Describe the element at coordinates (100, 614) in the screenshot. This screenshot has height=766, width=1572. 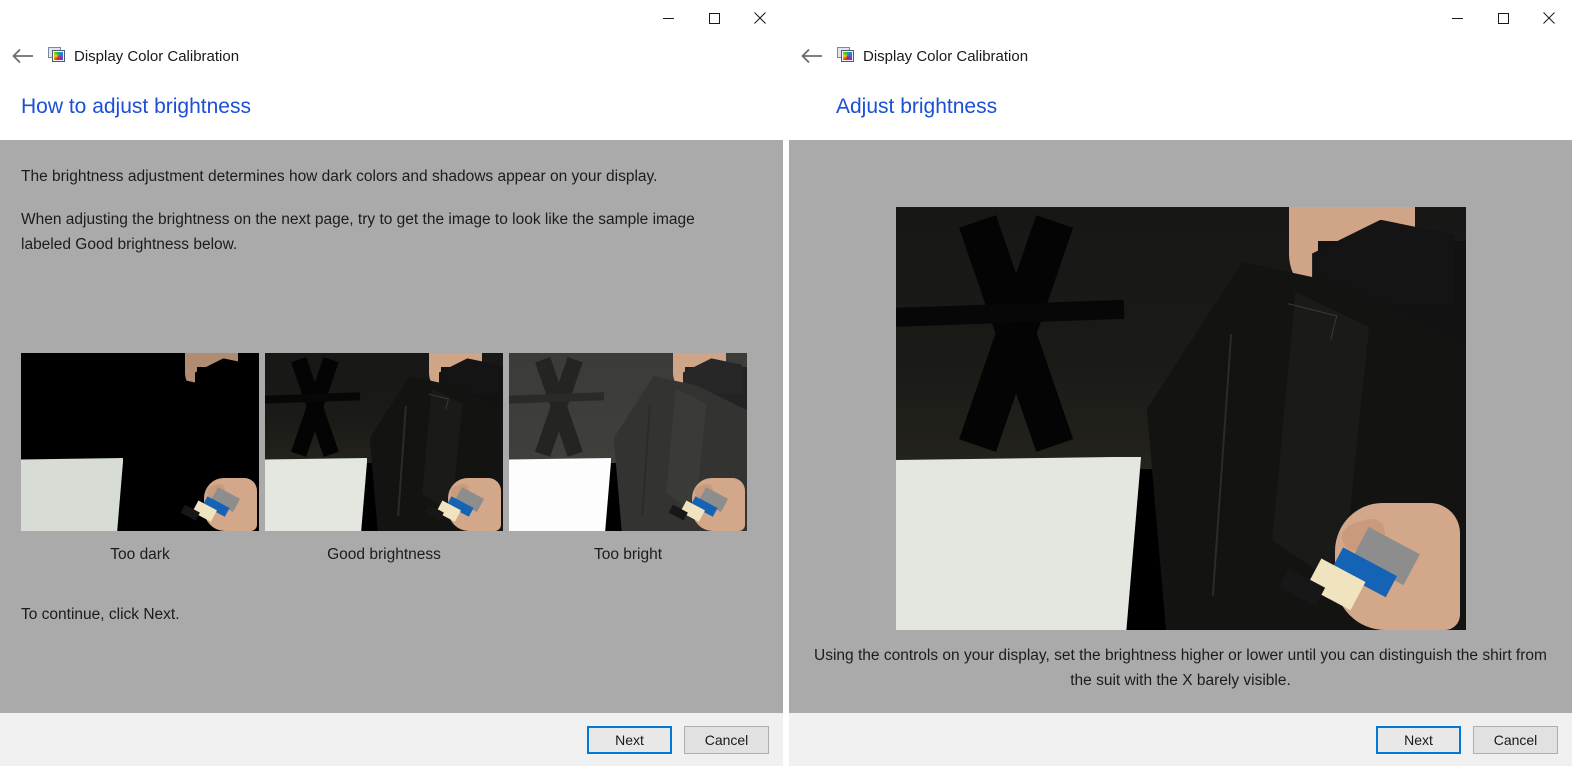
I see `continue-instruction: To continue, click Next.` at that location.